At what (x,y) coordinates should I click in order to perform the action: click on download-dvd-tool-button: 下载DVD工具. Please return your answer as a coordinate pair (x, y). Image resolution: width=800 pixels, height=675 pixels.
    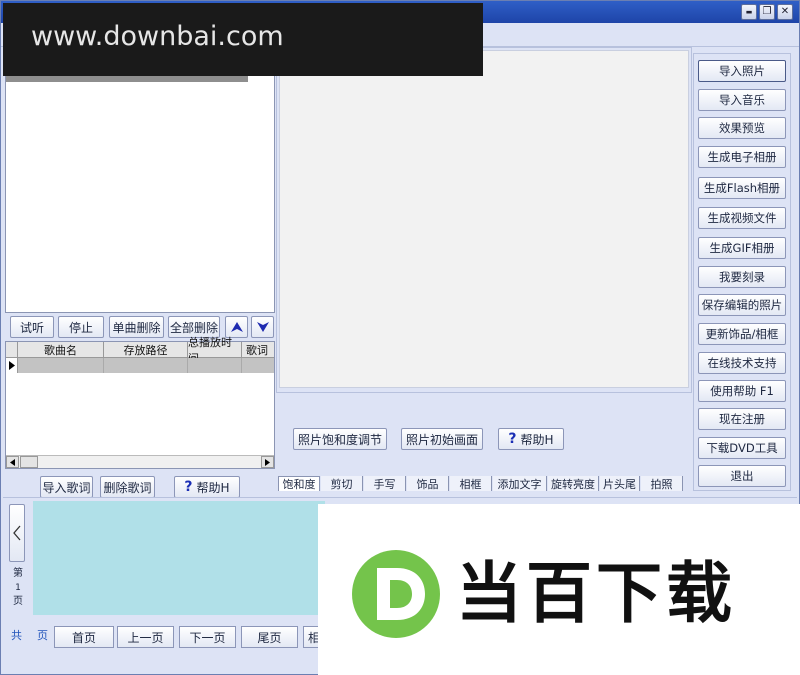
    Looking at the image, I should click on (742, 448).